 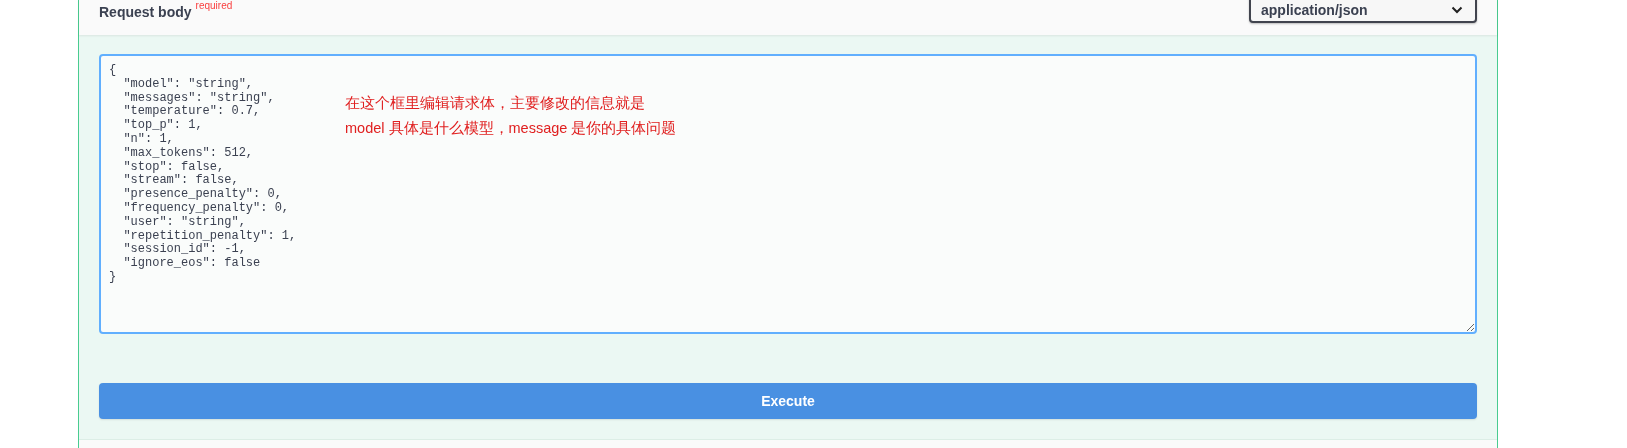 What do you see at coordinates (214, 5) in the screenshot?
I see `required-label: required` at bounding box center [214, 5].